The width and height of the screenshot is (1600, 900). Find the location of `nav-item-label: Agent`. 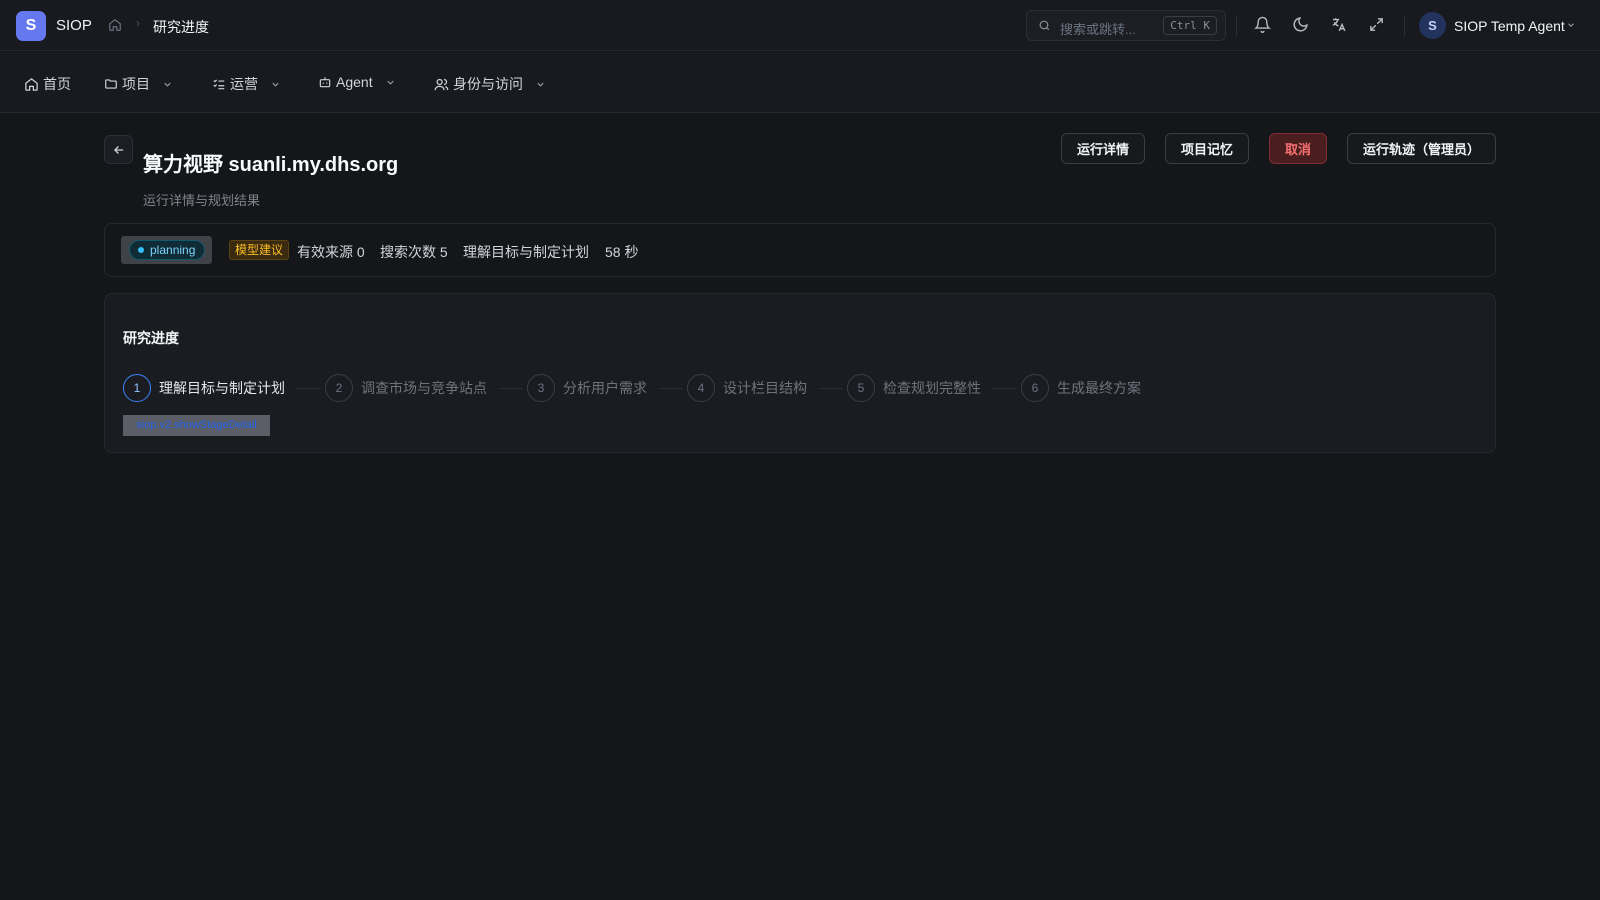

nav-item-label: Agent is located at coordinates (354, 82).